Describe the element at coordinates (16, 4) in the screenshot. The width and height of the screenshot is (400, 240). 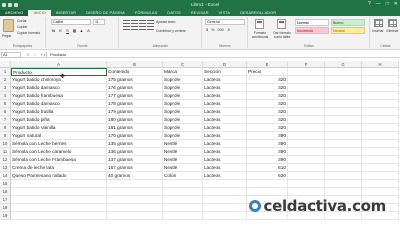
I see `redo-icon` at that location.